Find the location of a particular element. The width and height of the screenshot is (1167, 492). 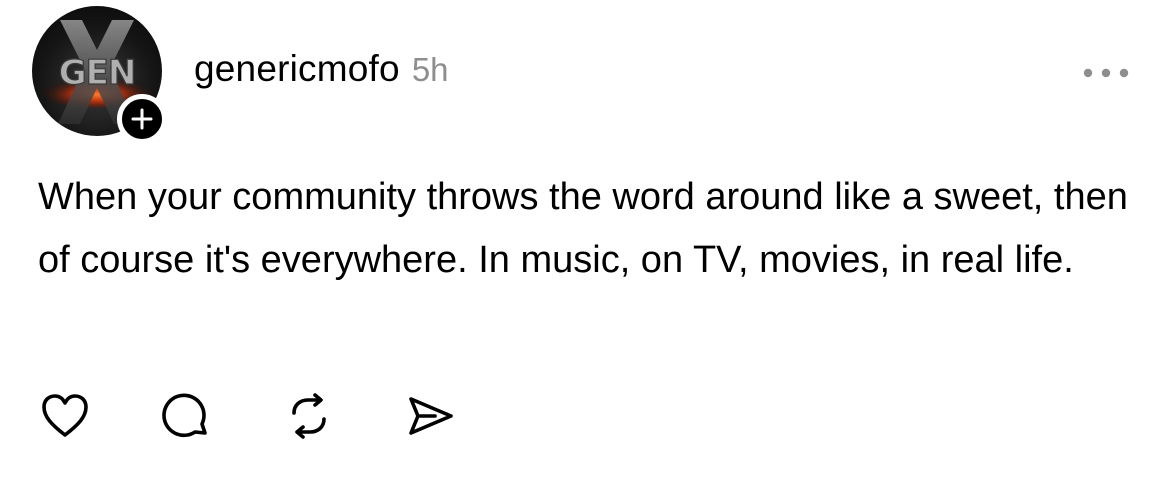

post-header: genericmofo 5h is located at coordinates (321, 74).